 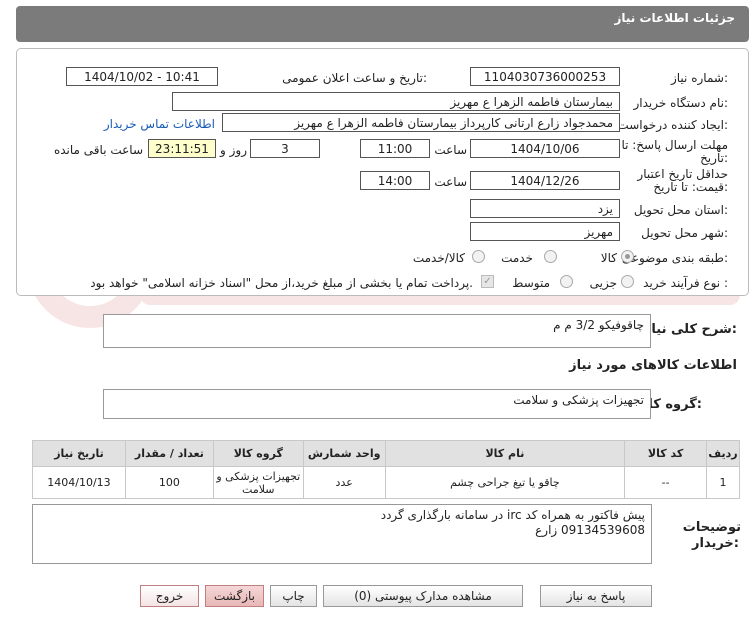 I want to click on price-validity-date-field: 1404/12/26, so click(x=545, y=180).